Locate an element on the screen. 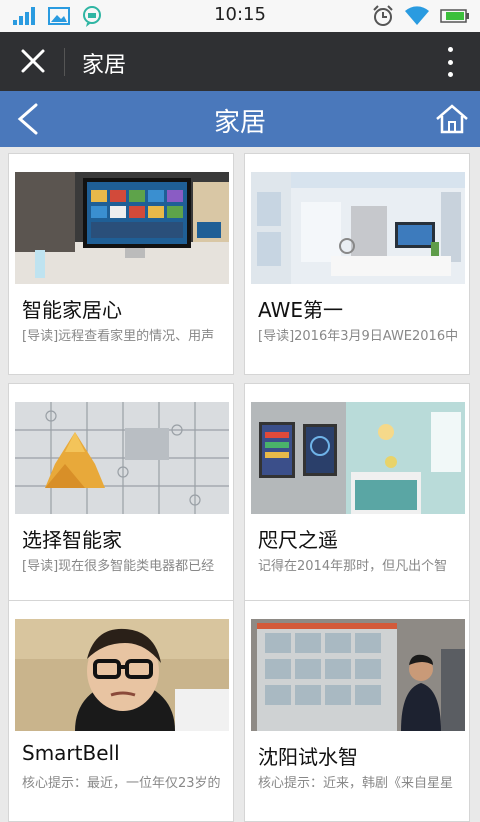 The height and width of the screenshot is (822, 480). article-title: 智能家居心 is located at coordinates (72, 310).